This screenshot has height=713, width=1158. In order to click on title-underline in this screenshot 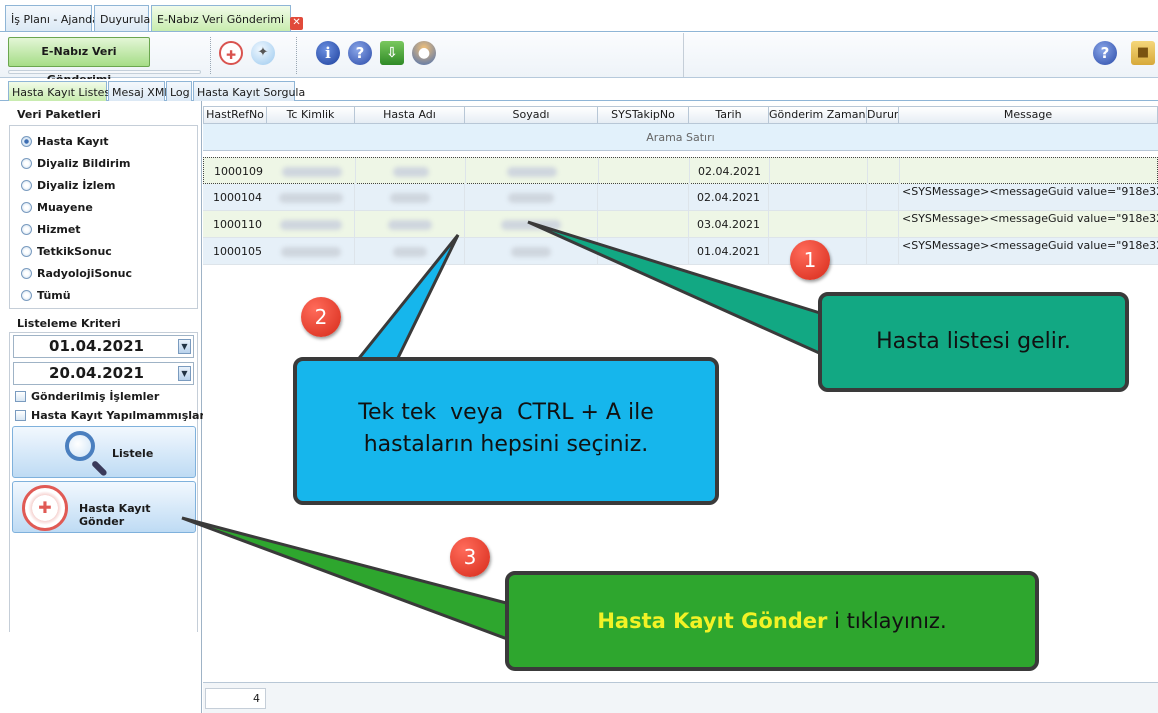, I will do `click(104, 72)`.